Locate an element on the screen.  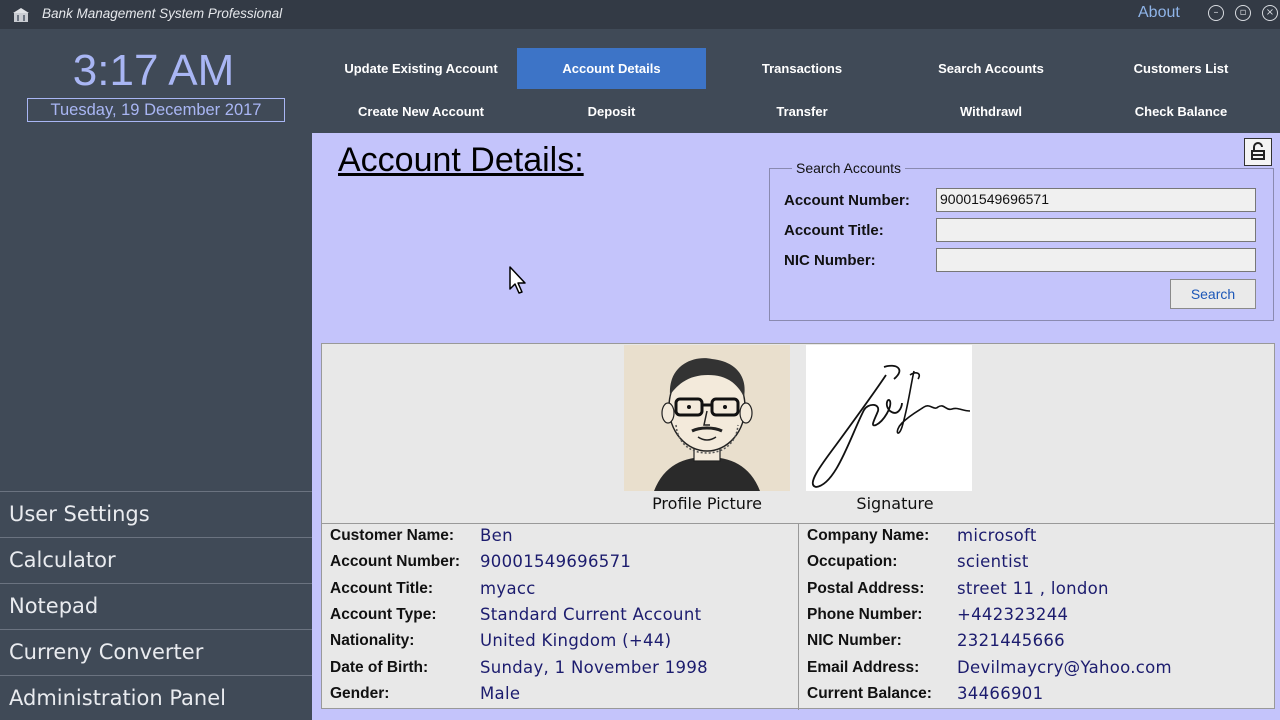
info-row: Nationality: United Kingdom (+44) is located at coordinates (560, 642).